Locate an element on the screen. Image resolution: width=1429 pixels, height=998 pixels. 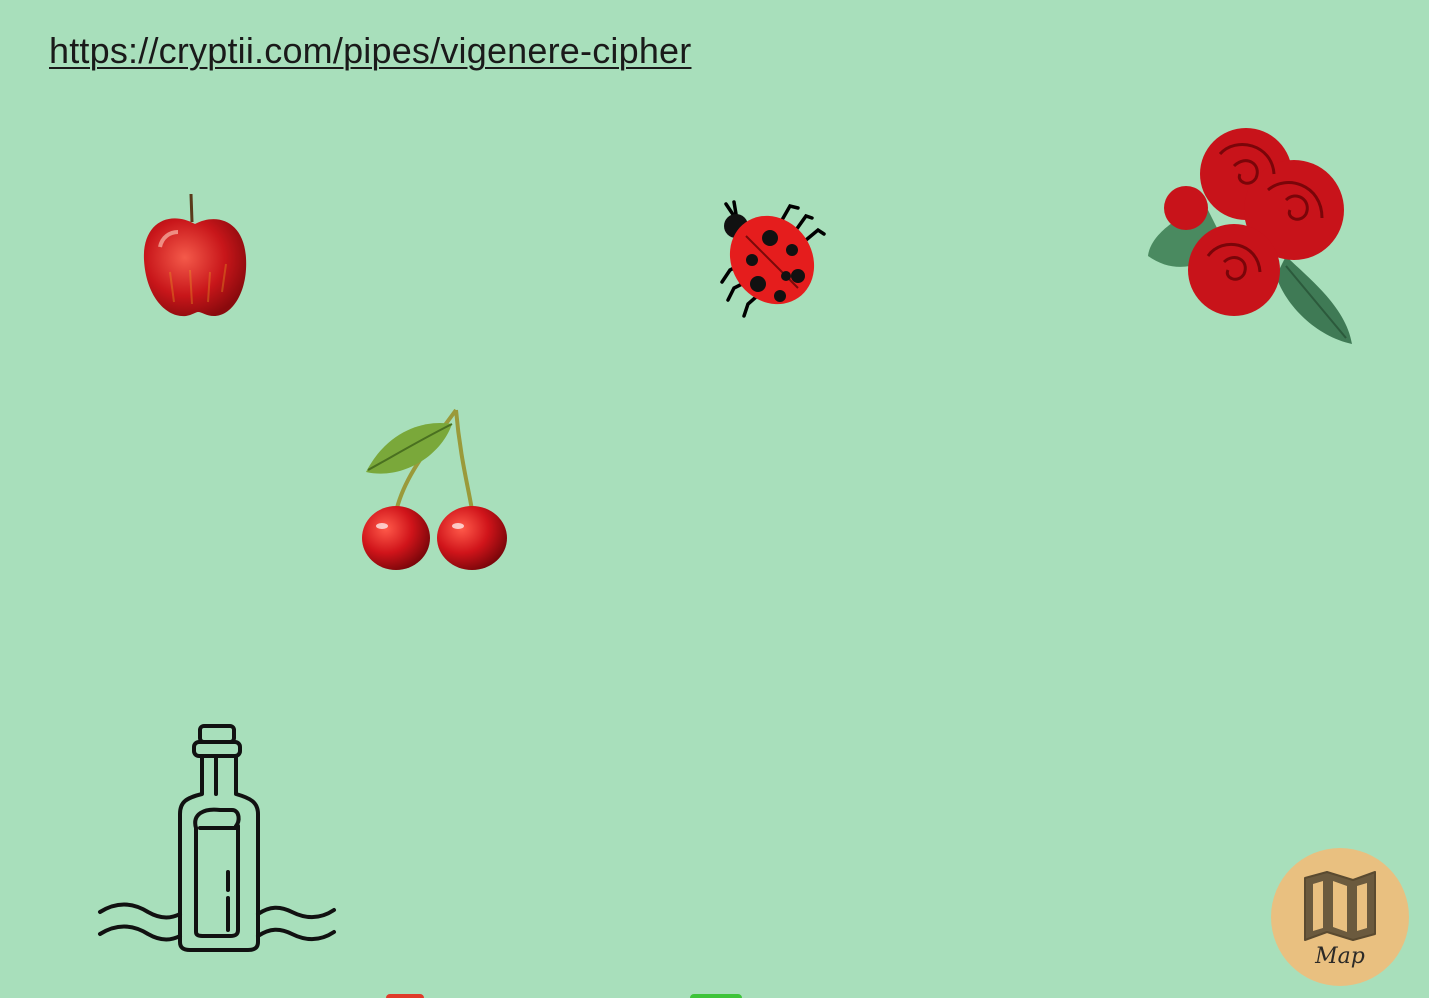
bottle-icon is located at coordinates (217, 838).